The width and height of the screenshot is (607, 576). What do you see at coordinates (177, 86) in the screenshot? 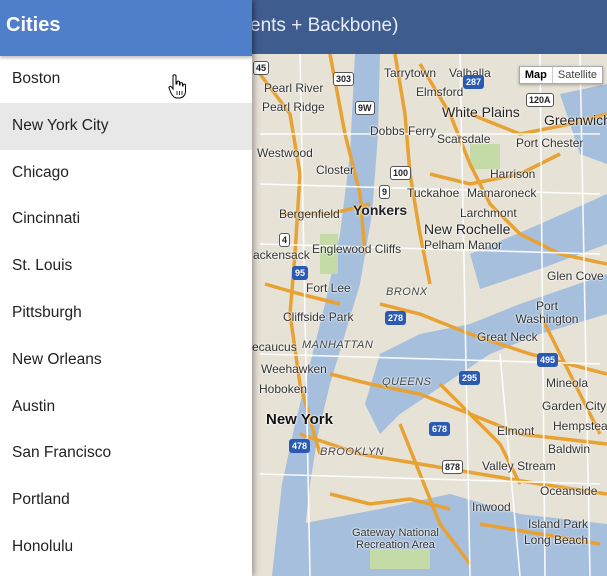
I see `hand-cursor-icon` at bounding box center [177, 86].